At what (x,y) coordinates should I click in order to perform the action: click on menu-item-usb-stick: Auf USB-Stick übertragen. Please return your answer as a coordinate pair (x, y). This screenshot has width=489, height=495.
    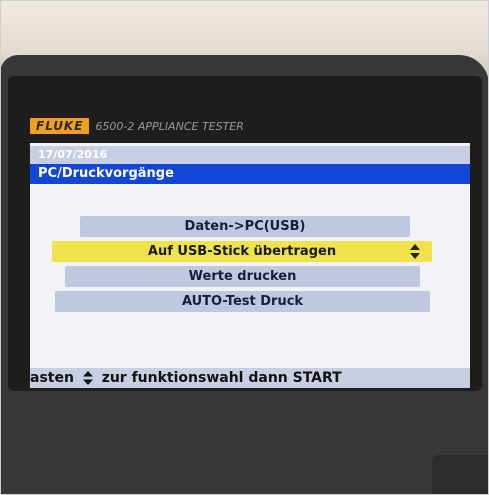
    Looking at the image, I should click on (242, 251).